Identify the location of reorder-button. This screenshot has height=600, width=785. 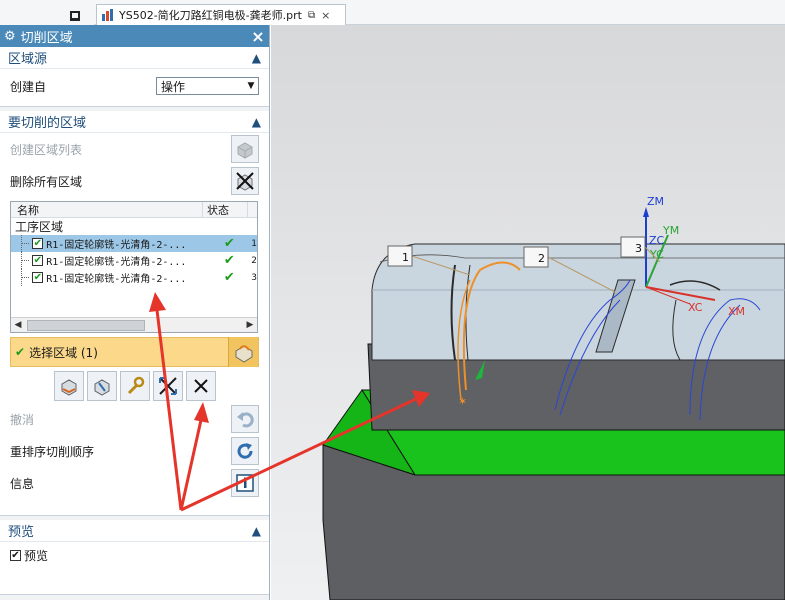
(245, 451).